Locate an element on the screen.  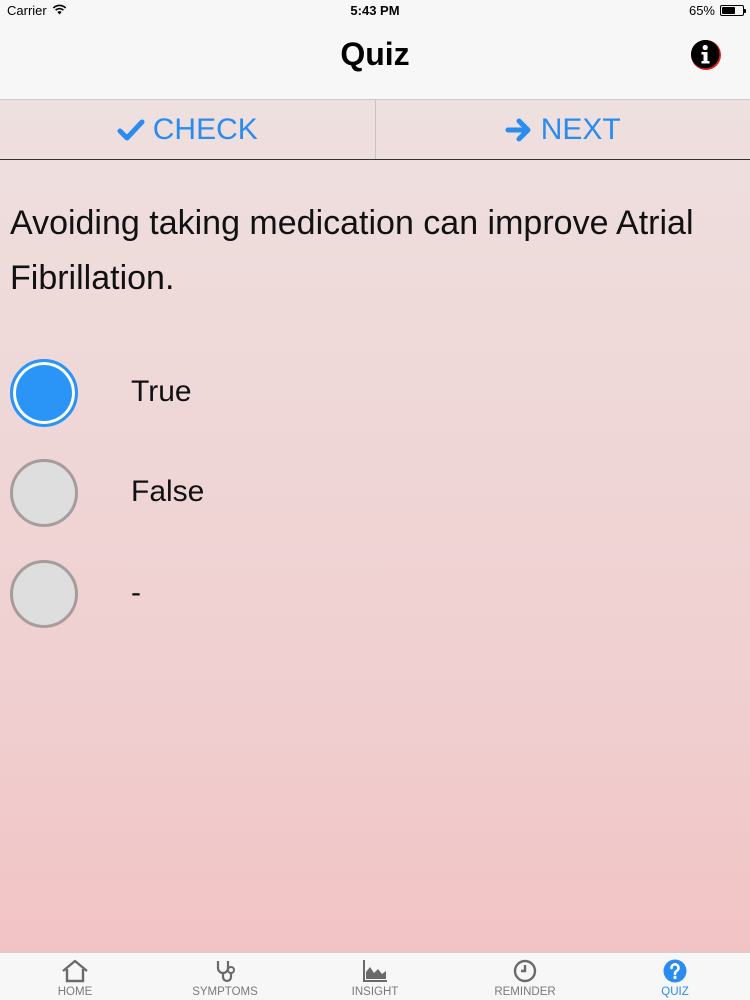
option-label: True is located at coordinates (161, 391).